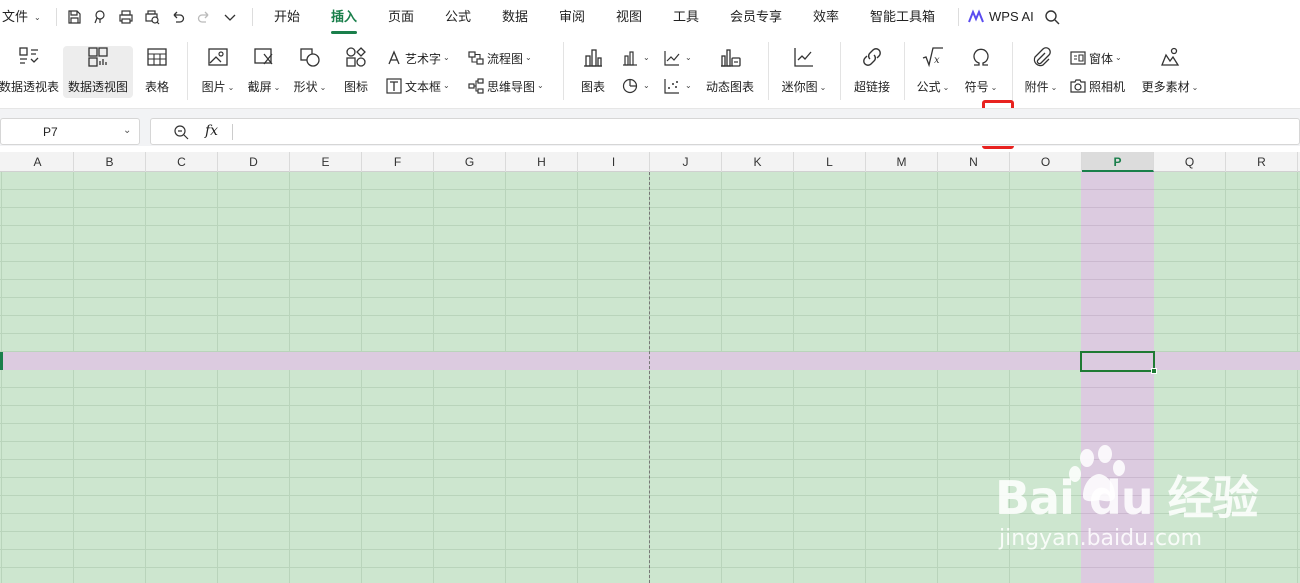 This screenshot has height=583, width=1300. I want to click on screenshot-button: 截屏 ⌄, so click(264, 73).